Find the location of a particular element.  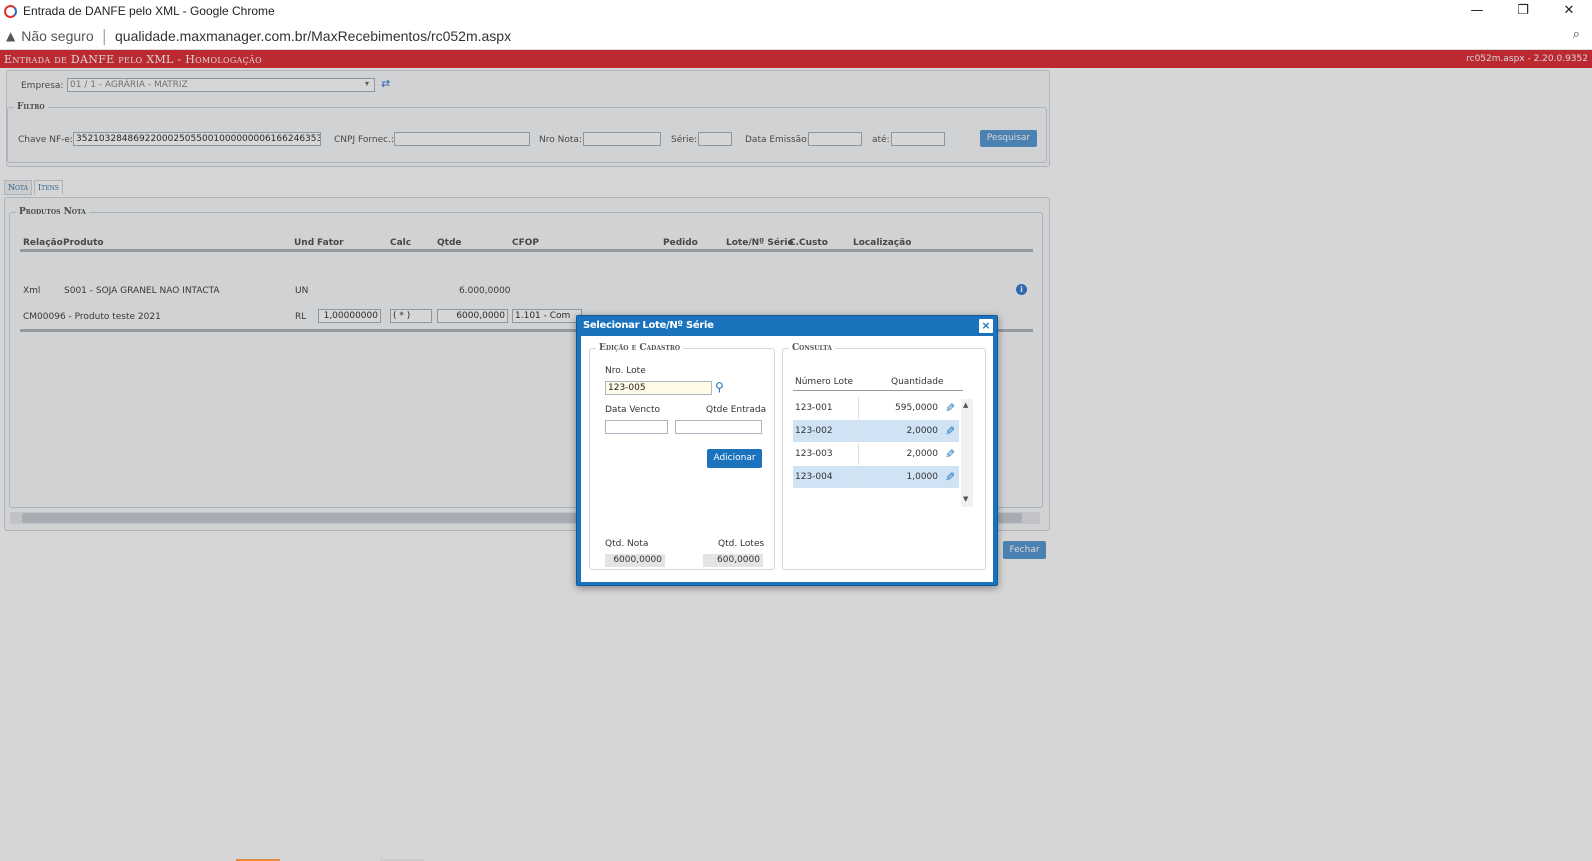

lote-row: 123-002 2,0000 ✎ is located at coordinates (876, 431).